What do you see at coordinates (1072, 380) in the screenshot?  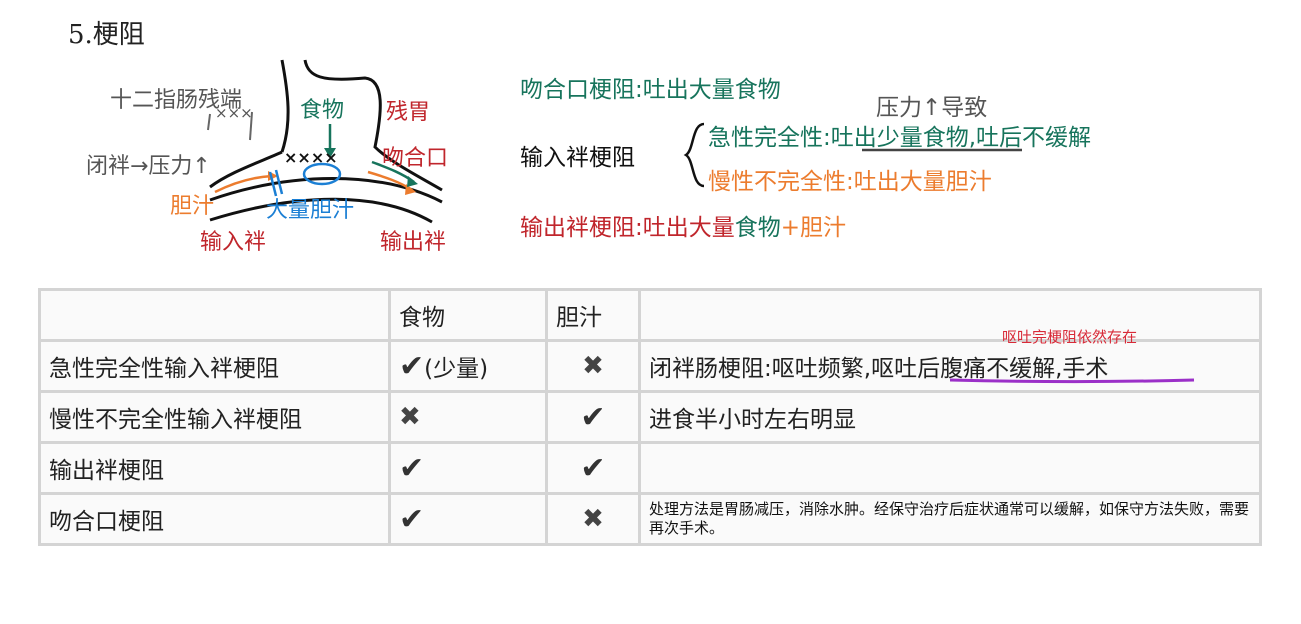 I see `purple-underline` at bounding box center [1072, 380].